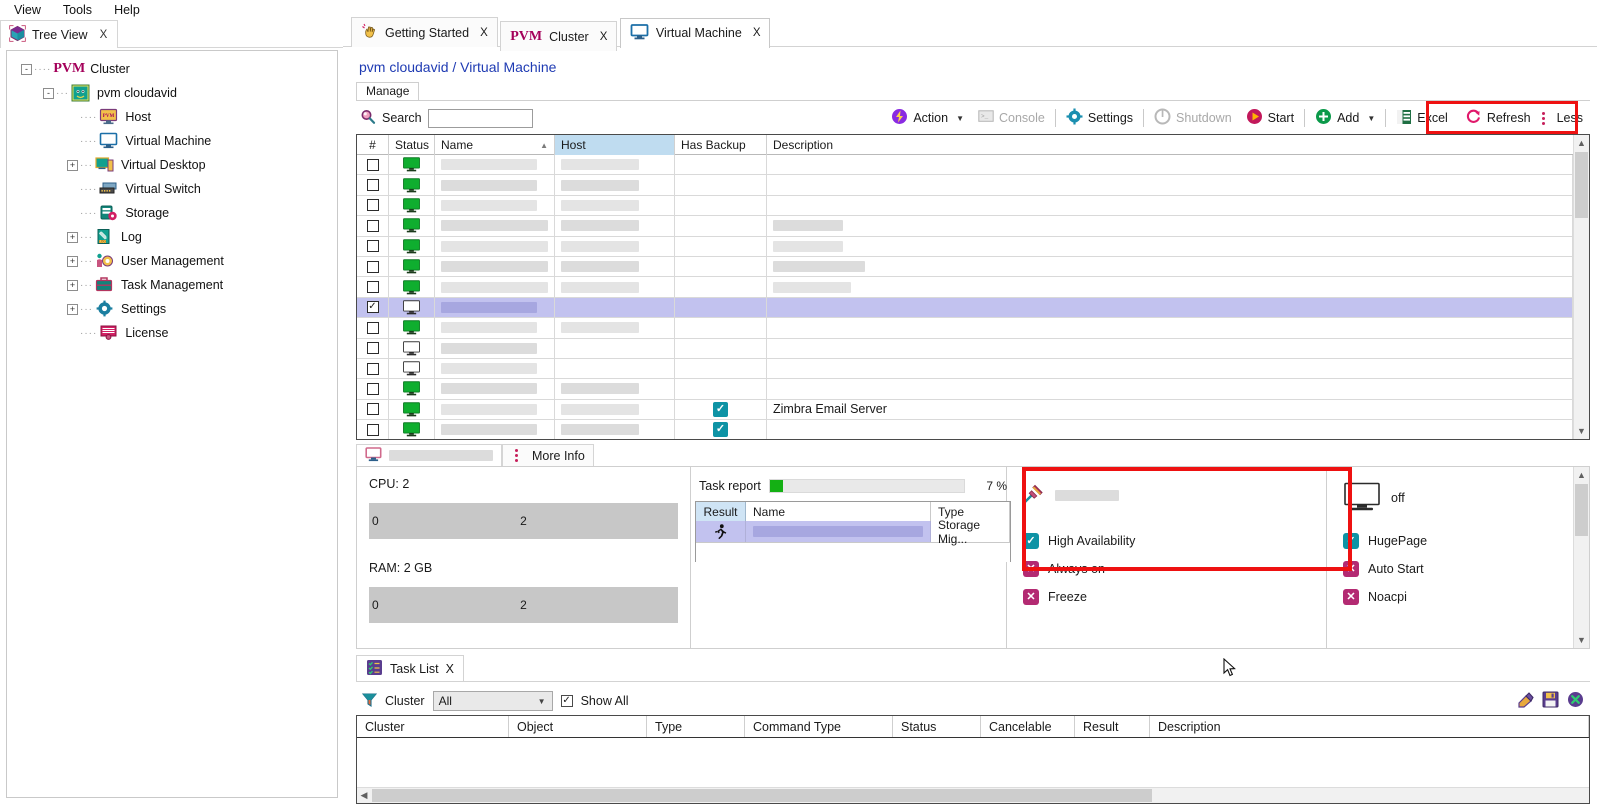 This screenshot has height=804, width=1597. What do you see at coordinates (433, 726) in the screenshot?
I see `column-header-cluster: Cluster` at bounding box center [433, 726].